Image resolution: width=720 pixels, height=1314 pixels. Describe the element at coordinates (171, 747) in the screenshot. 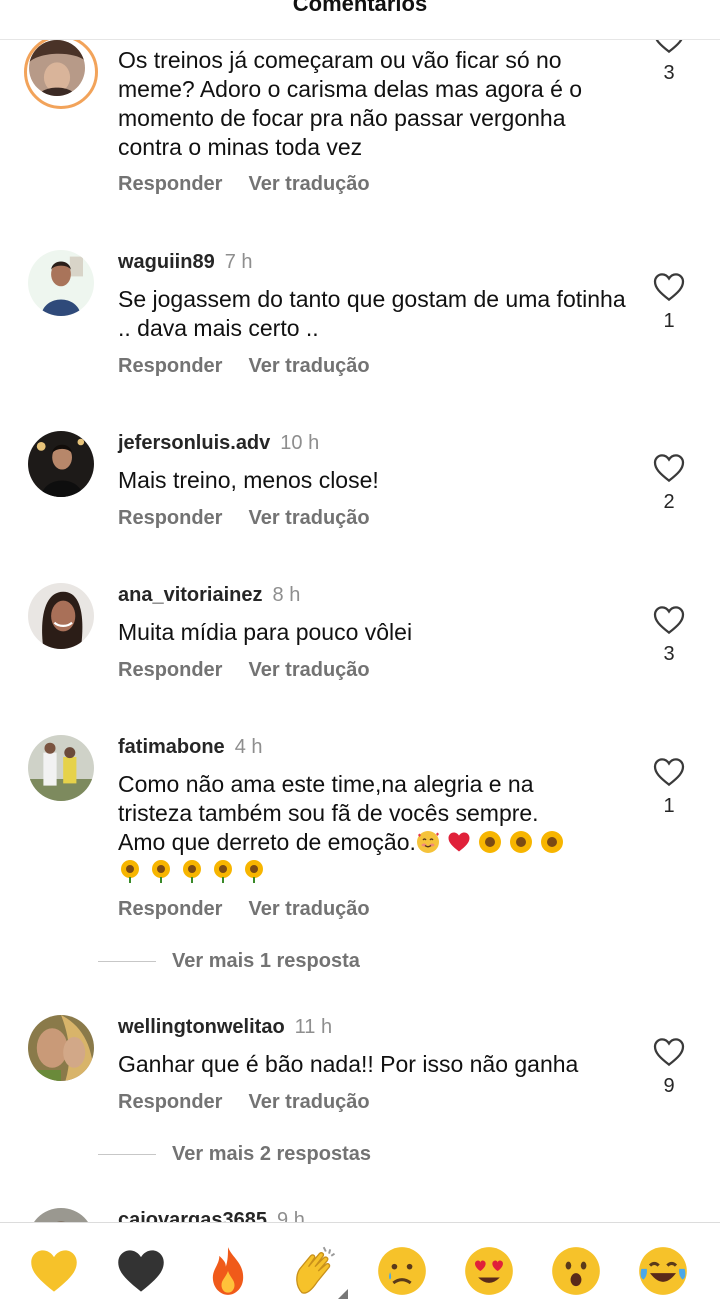

I see `username: fatimabone` at that location.